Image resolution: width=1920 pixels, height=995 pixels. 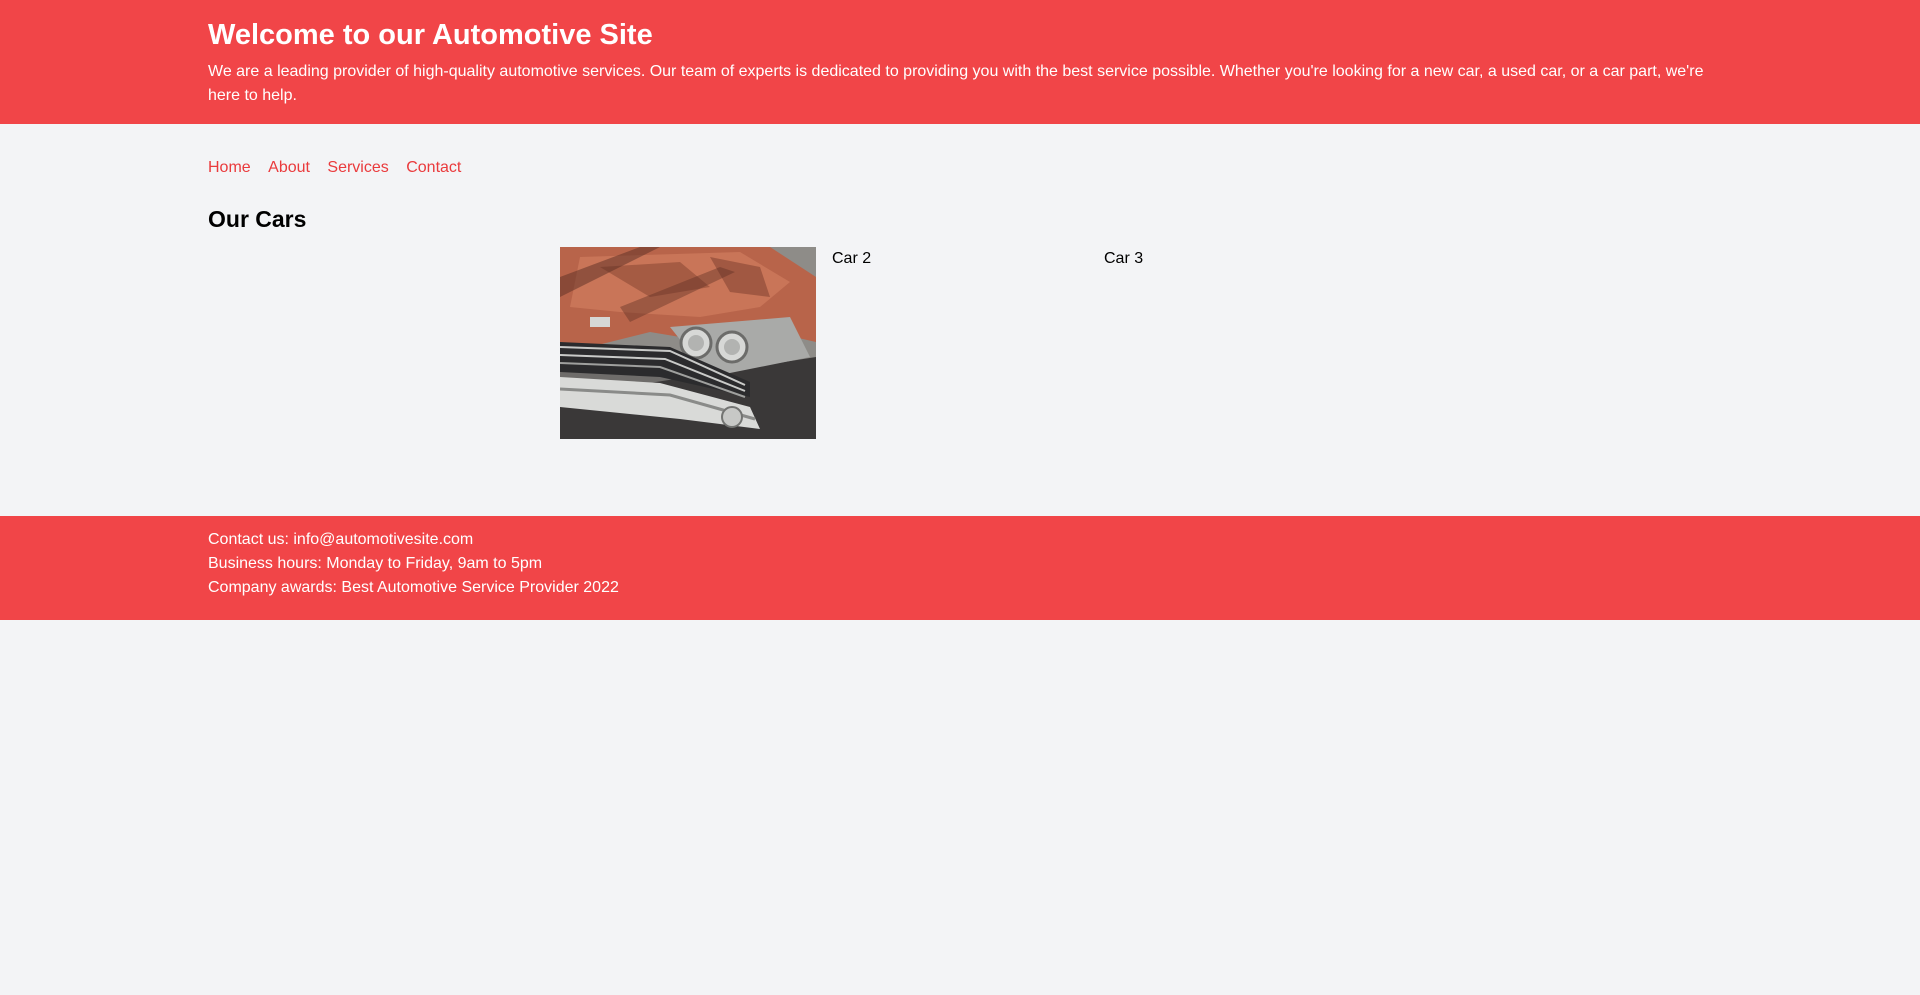 What do you see at coordinates (257, 219) in the screenshot?
I see `cars-heading: Our Cars` at bounding box center [257, 219].